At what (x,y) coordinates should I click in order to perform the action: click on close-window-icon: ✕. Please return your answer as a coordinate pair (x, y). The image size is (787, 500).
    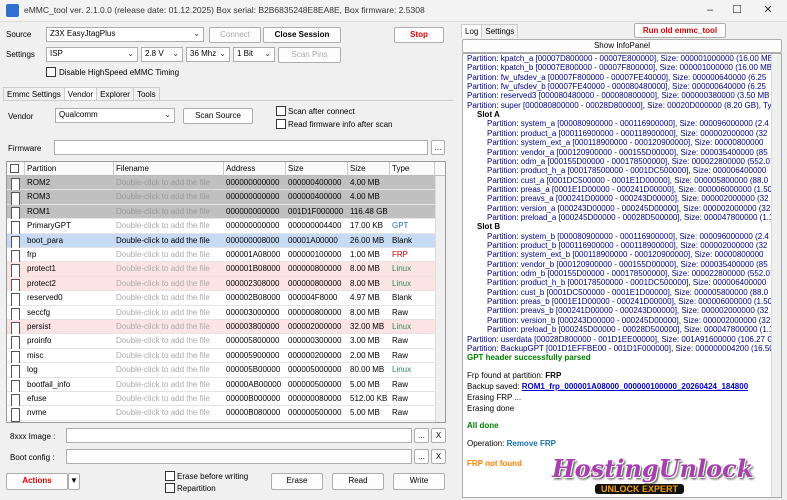
    Looking at the image, I should click on (768, 10).